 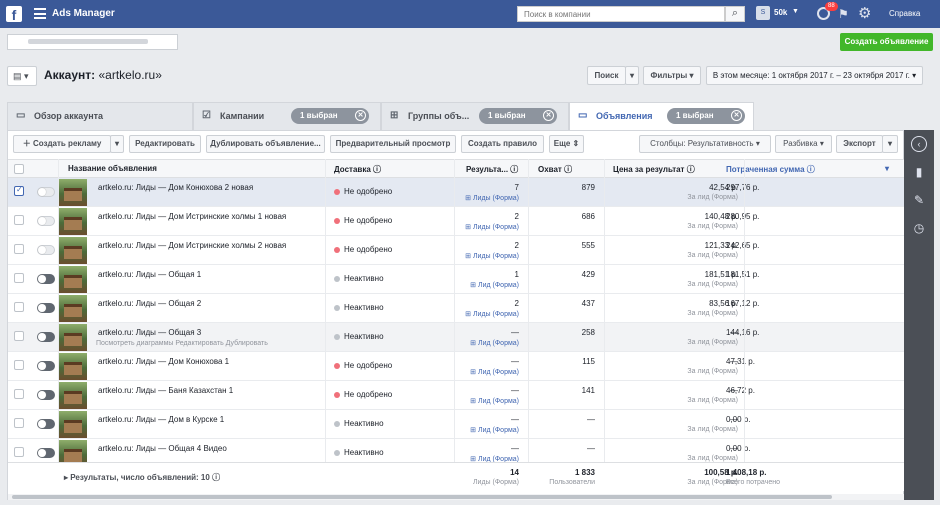 I want to click on menu-icon, so click(x=40, y=13).